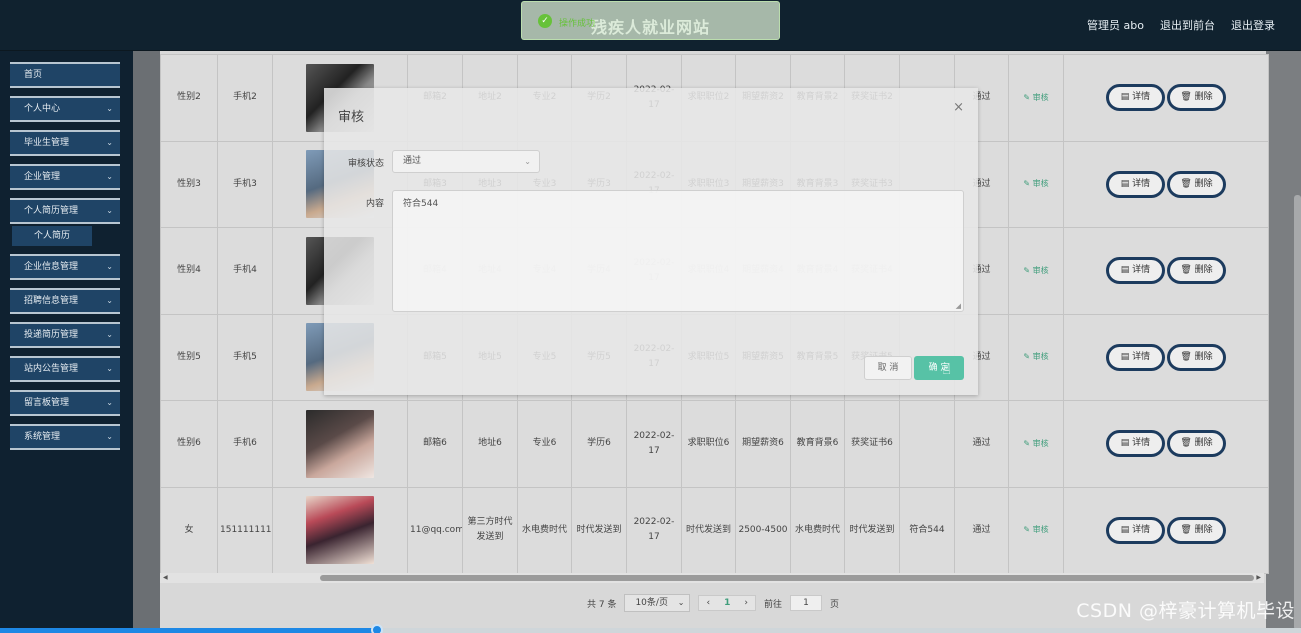 The image size is (1301, 633). What do you see at coordinates (650, 628) in the screenshot?
I see `playback-progress-bar` at bounding box center [650, 628].